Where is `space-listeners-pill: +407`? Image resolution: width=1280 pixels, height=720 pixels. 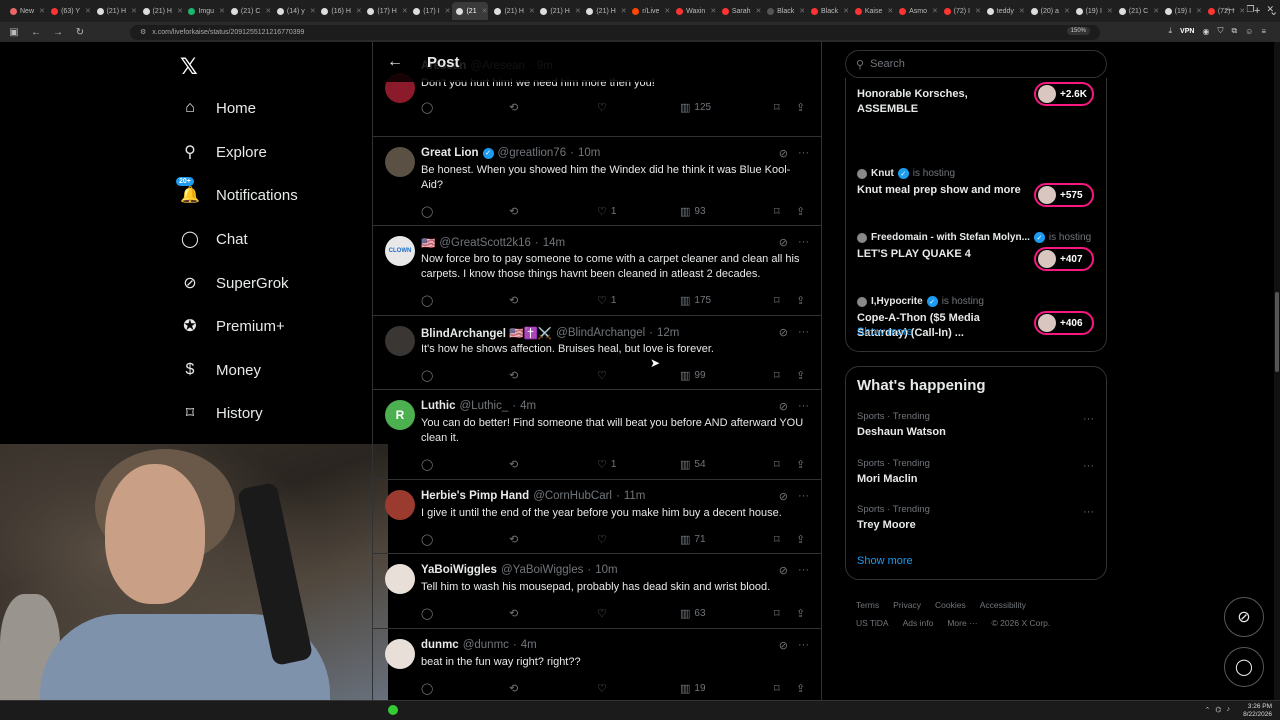
space-listeners-pill: +407 is located at coordinates (1064, 259).